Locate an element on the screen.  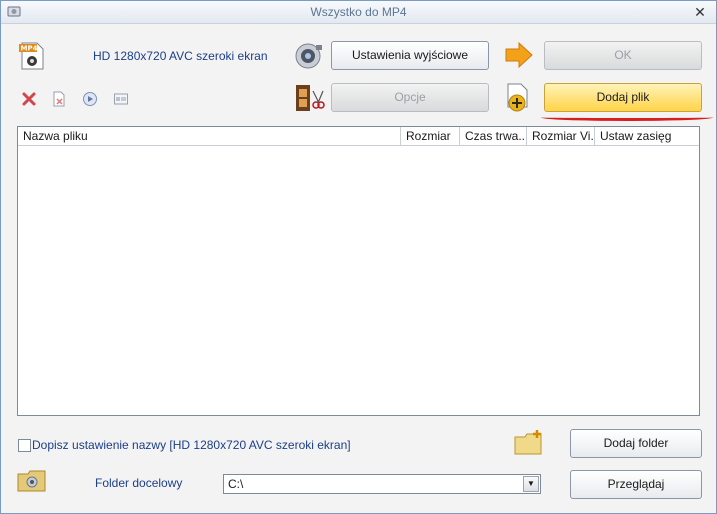
delete-icon is located at coordinates (29, 99).